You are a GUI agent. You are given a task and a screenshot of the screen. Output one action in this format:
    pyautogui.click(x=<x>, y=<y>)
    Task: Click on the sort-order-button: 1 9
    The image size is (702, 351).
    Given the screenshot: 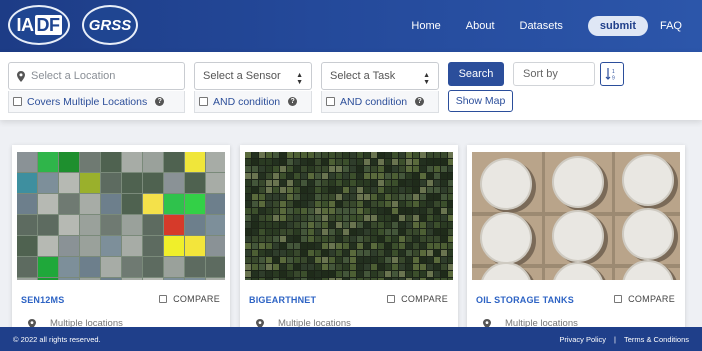 What is the action you would take?
    pyautogui.click(x=612, y=74)
    